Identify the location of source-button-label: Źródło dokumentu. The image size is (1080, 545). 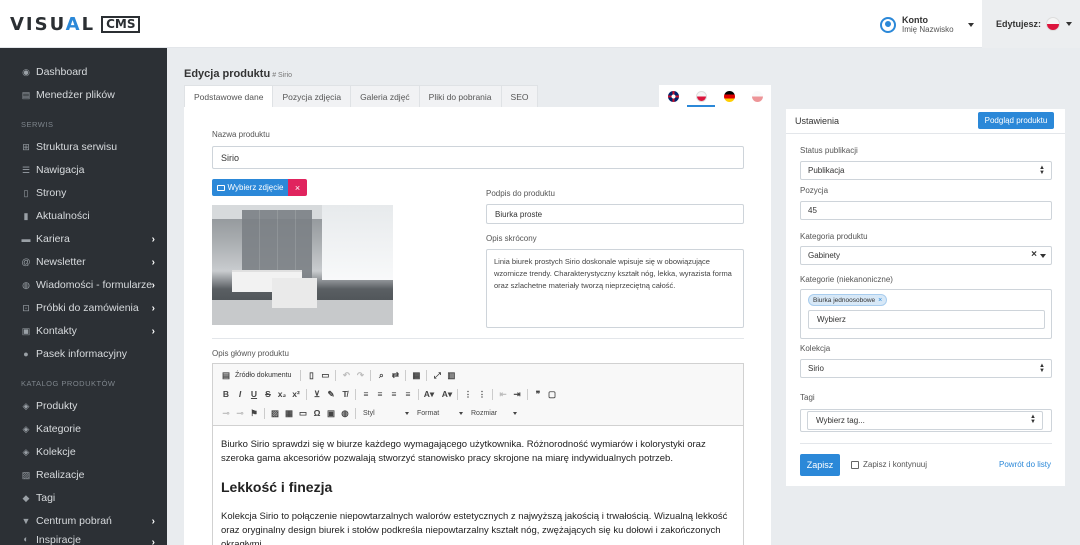
(263, 375).